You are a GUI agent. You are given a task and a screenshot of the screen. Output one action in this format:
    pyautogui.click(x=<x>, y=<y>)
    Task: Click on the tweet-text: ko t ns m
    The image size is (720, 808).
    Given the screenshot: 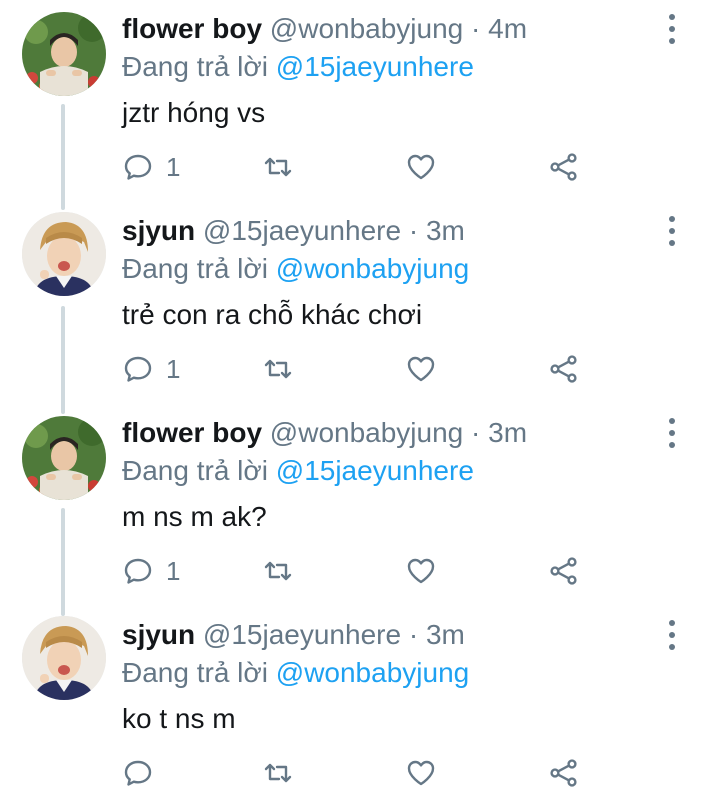 What is the action you would take?
    pyautogui.click(x=179, y=718)
    